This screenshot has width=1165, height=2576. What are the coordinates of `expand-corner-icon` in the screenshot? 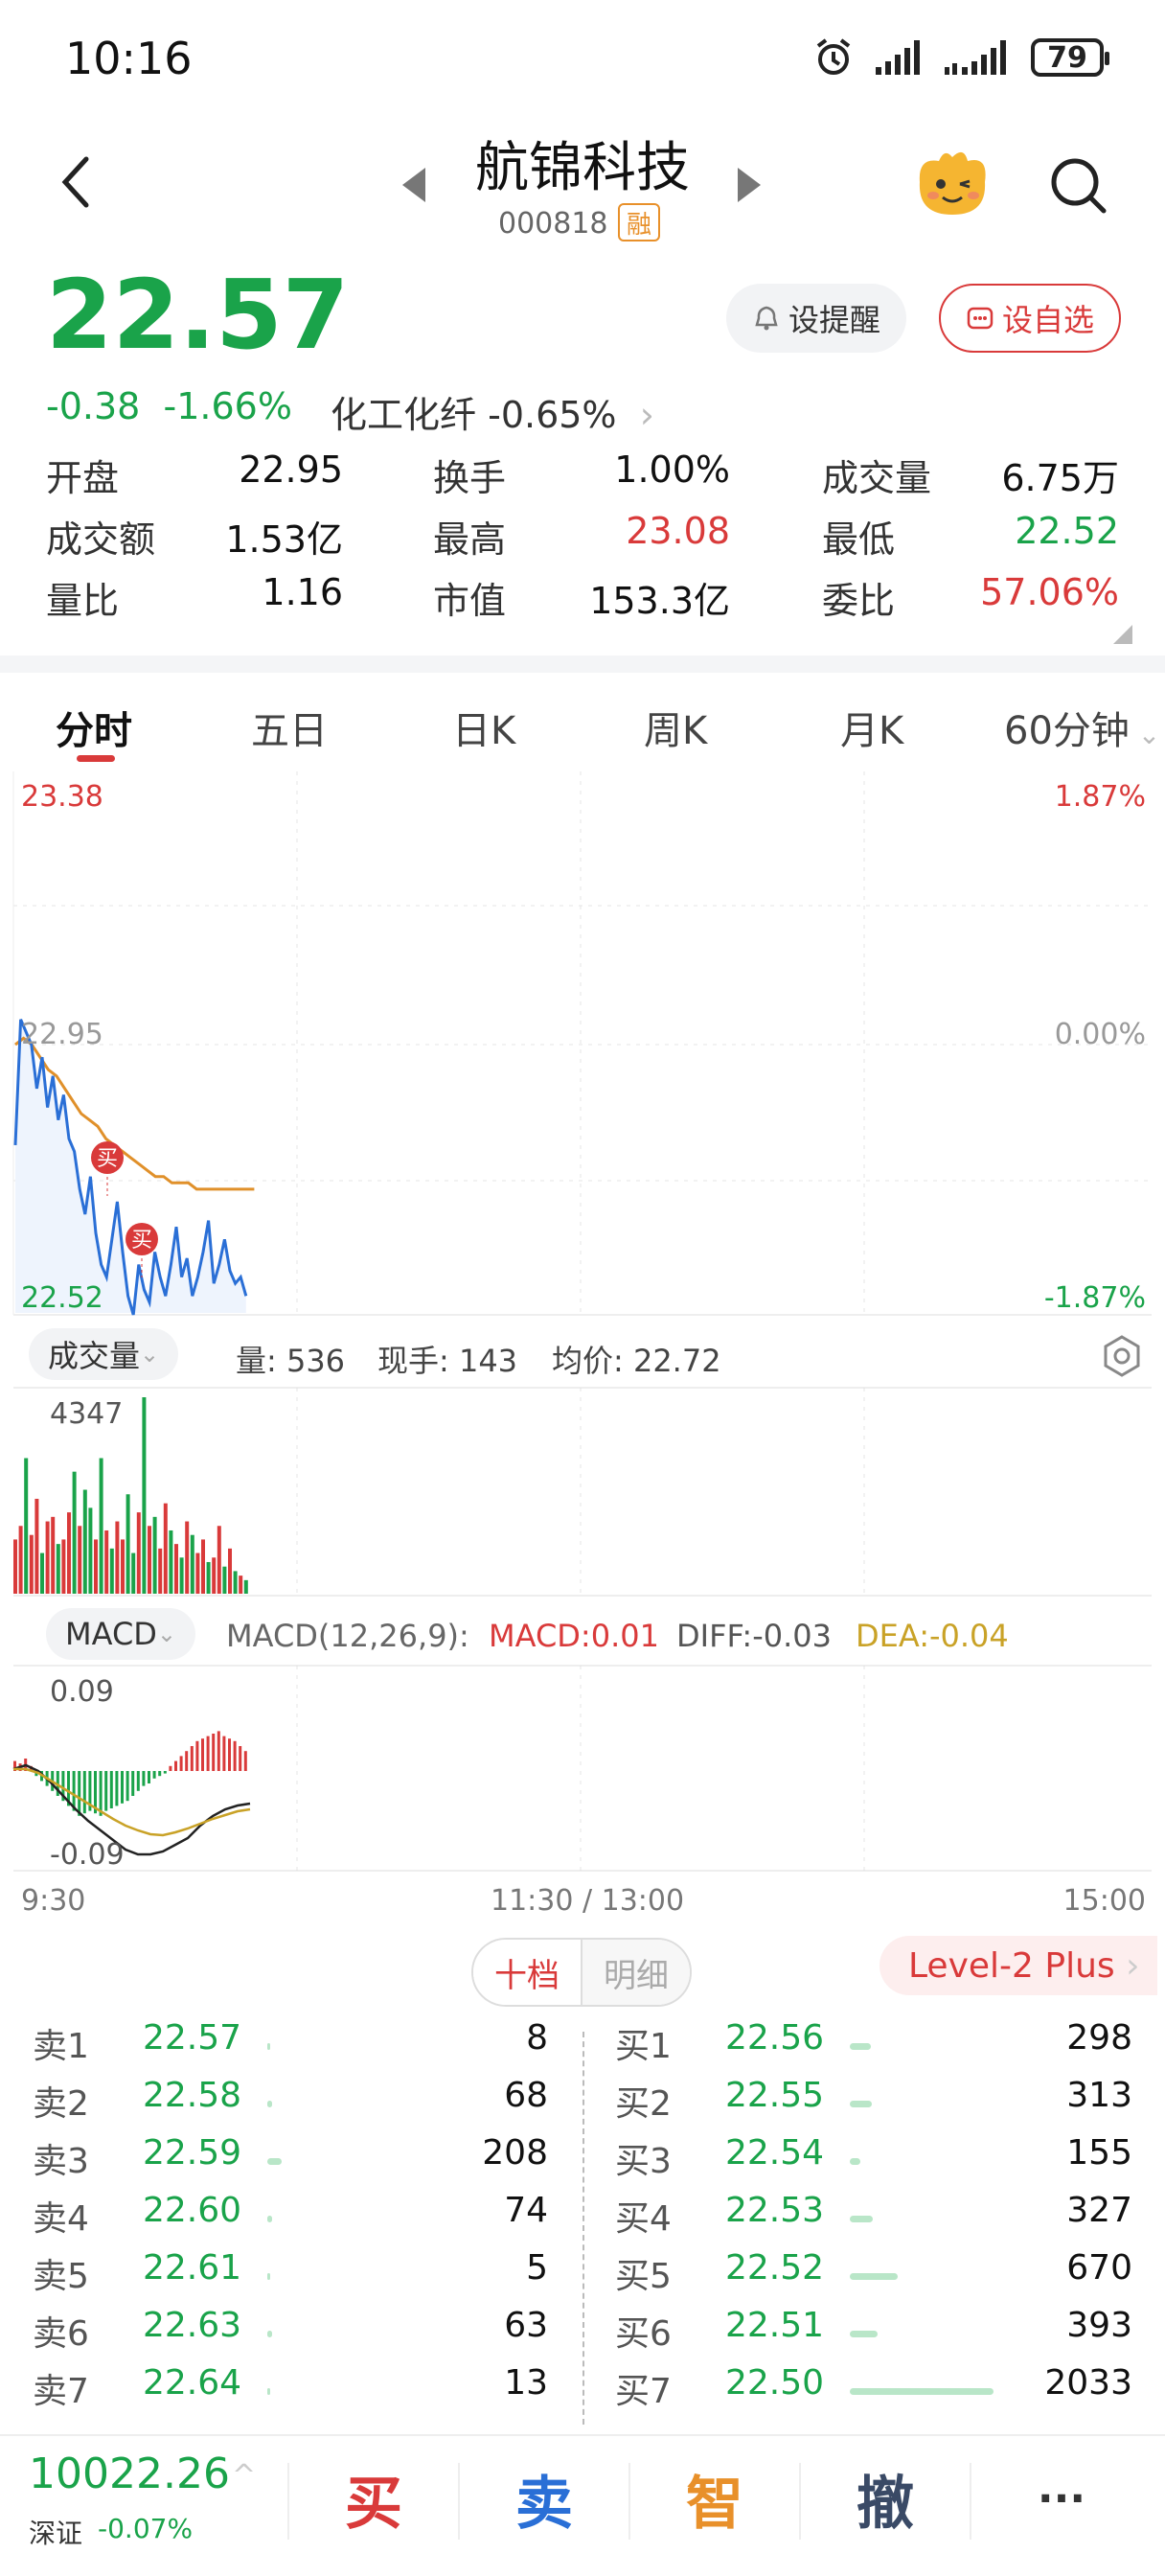 It's located at (1122, 634).